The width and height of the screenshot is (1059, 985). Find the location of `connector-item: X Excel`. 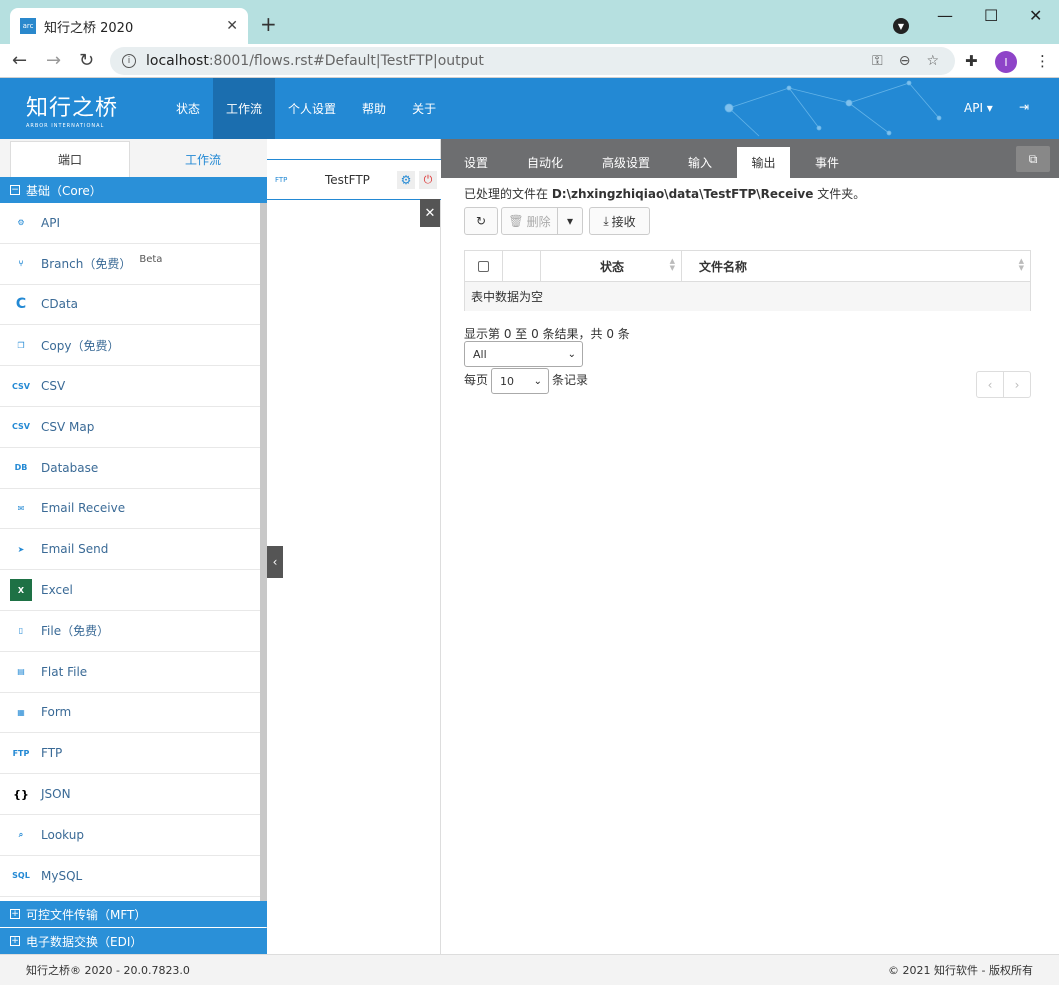

connector-item: X Excel is located at coordinates (130, 590).